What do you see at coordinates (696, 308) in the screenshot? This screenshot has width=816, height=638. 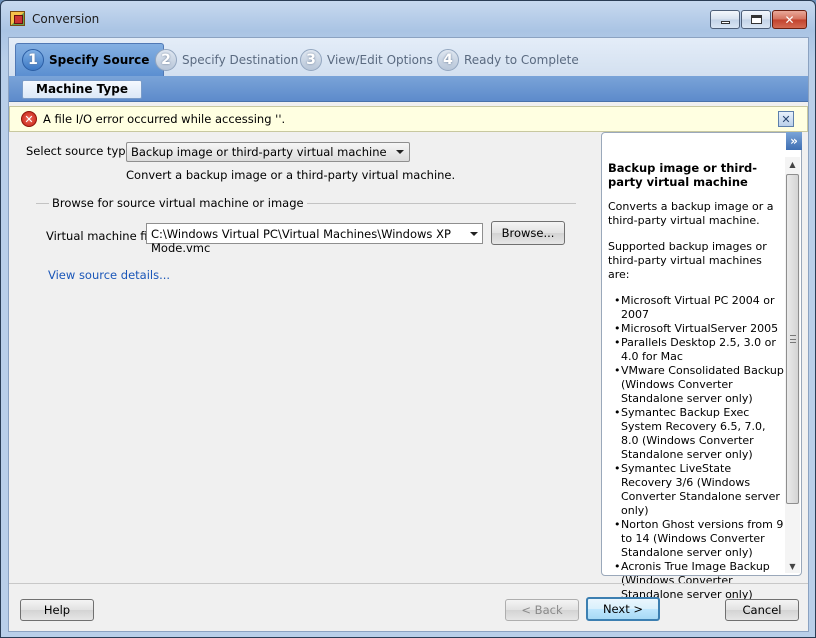 I see `list-item: Microsoft Virtual PC 2004 or 2007` at bounding box center [696, 308].